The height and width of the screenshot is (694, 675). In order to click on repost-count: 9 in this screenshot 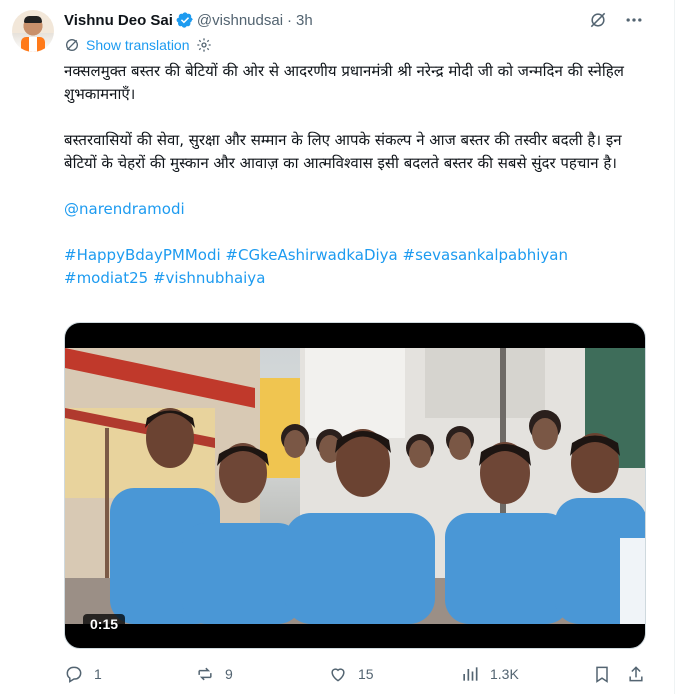, I will do `click(229, 674)`.